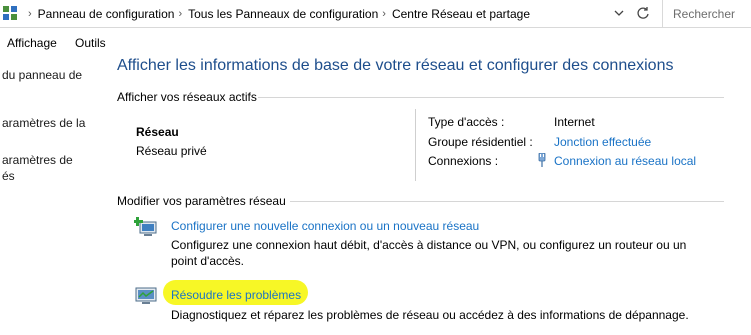 Image resolution: width=751 pixels, height=335 pixels. What do you see at coordinates (37, 160) in the screenshot?
I see `left-link-sharing-settings: aramètres de` at bounding box center [37, 160].